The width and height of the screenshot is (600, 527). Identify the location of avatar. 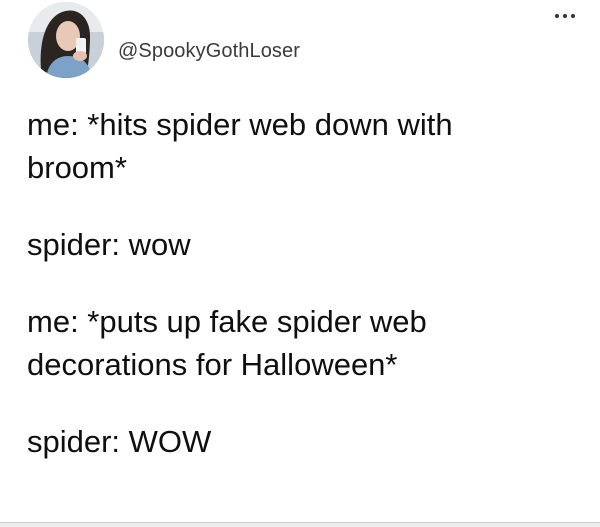
(66, 40).